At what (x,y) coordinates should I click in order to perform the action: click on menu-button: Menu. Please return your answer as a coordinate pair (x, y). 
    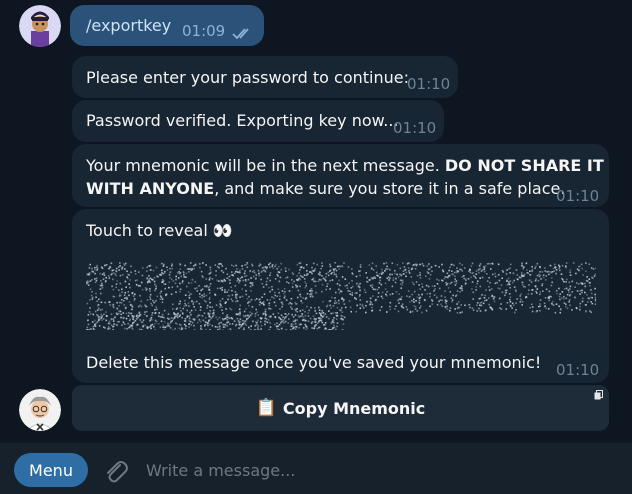
    Looking at the image, I should click on (51, 470).